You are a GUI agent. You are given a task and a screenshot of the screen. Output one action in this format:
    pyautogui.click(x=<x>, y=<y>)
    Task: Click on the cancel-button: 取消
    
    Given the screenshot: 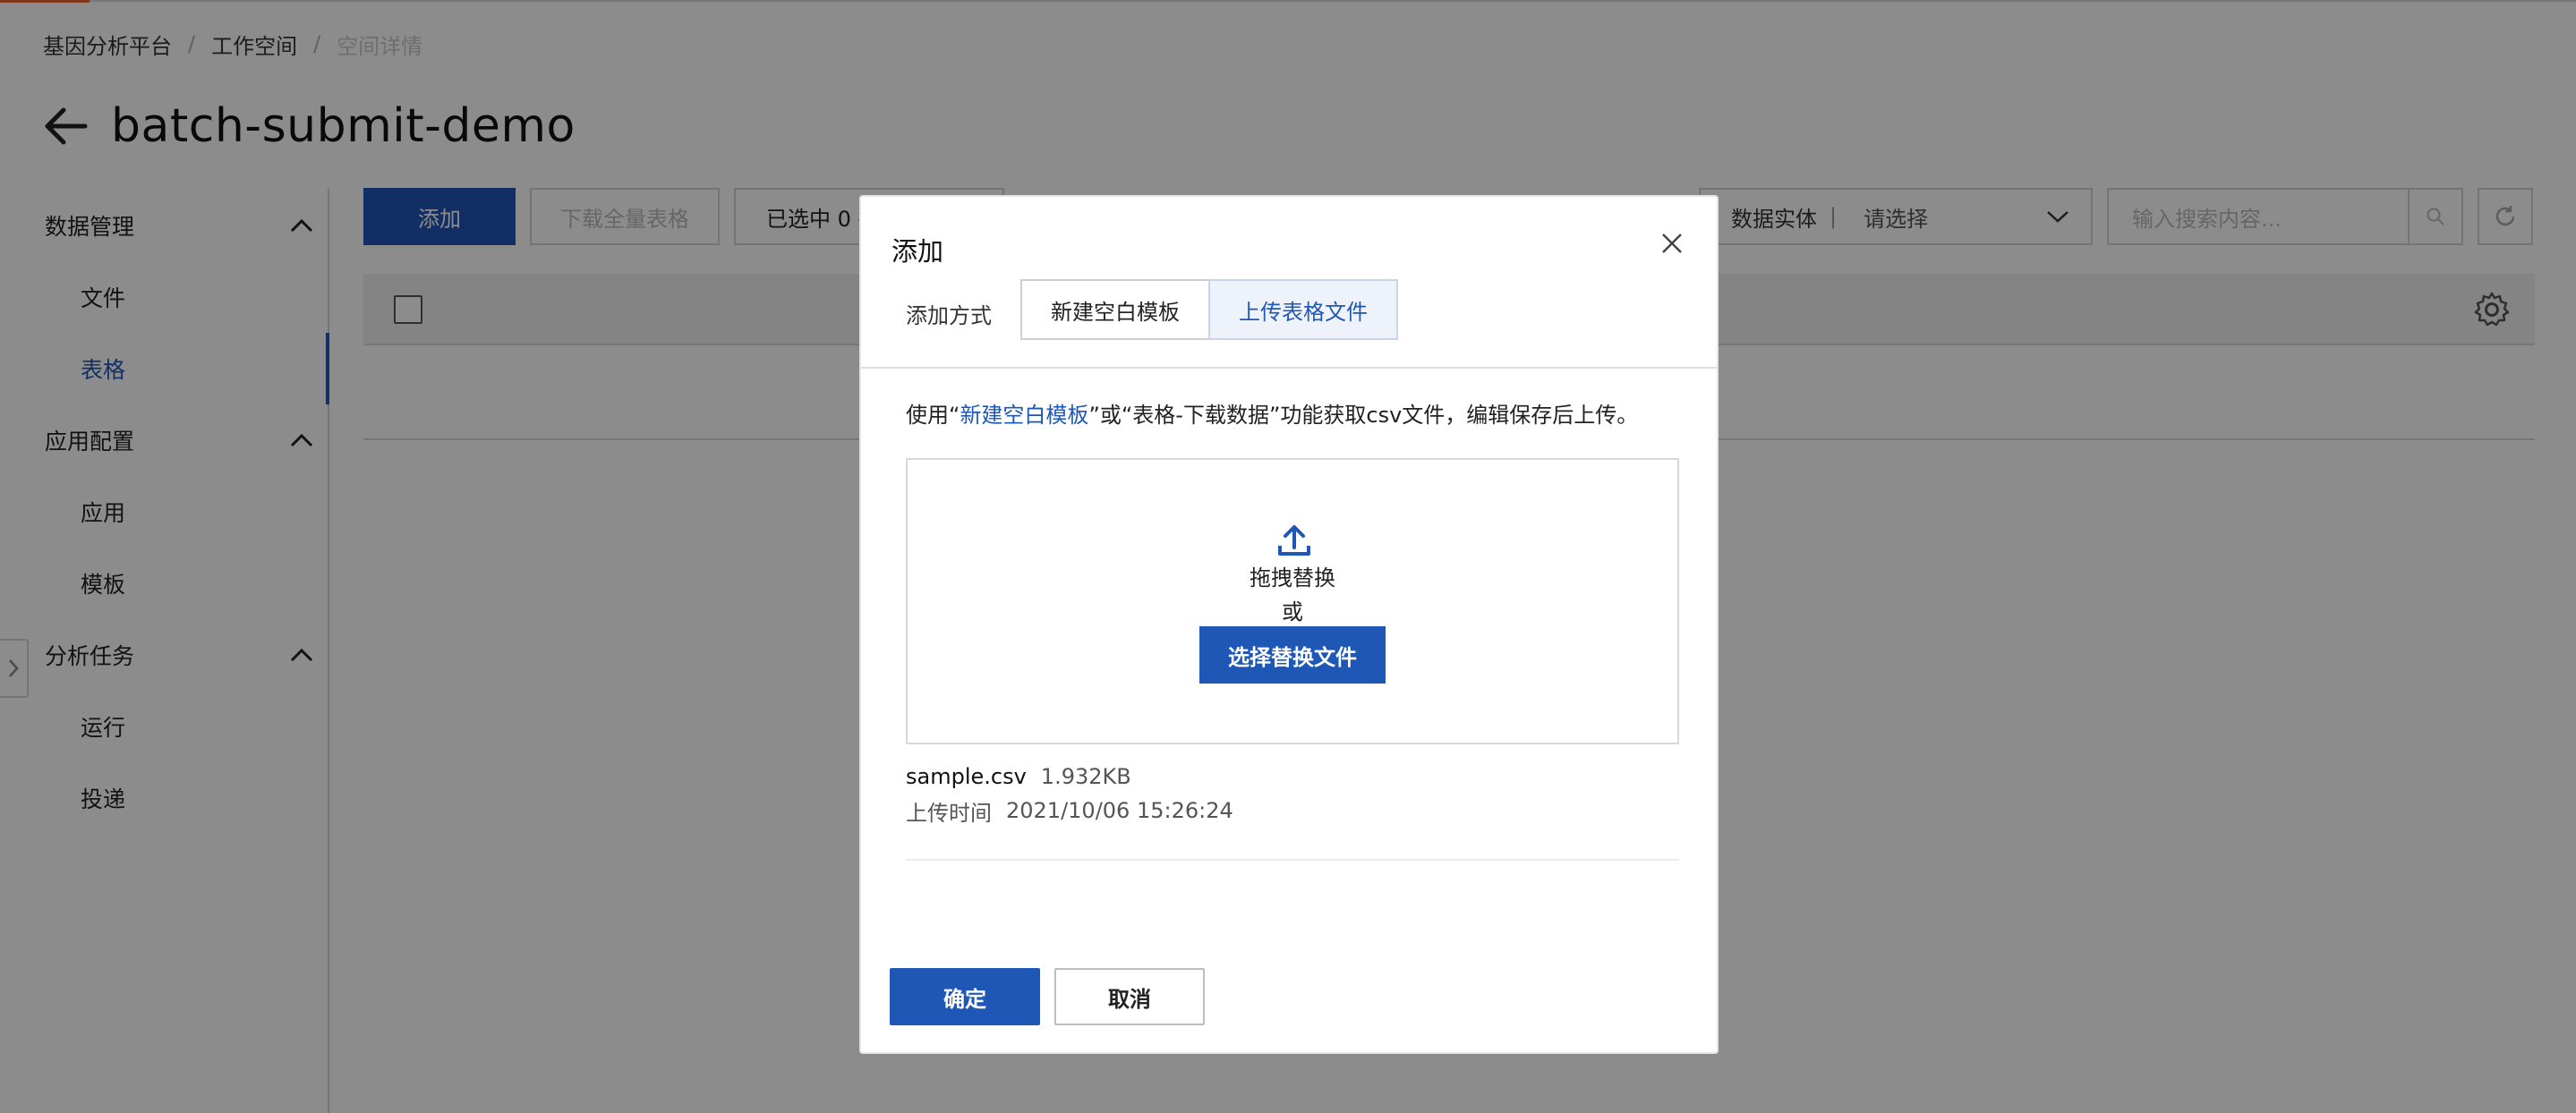 What is the action you would take?
    pyautogui.click(x=1129, y=996)
    